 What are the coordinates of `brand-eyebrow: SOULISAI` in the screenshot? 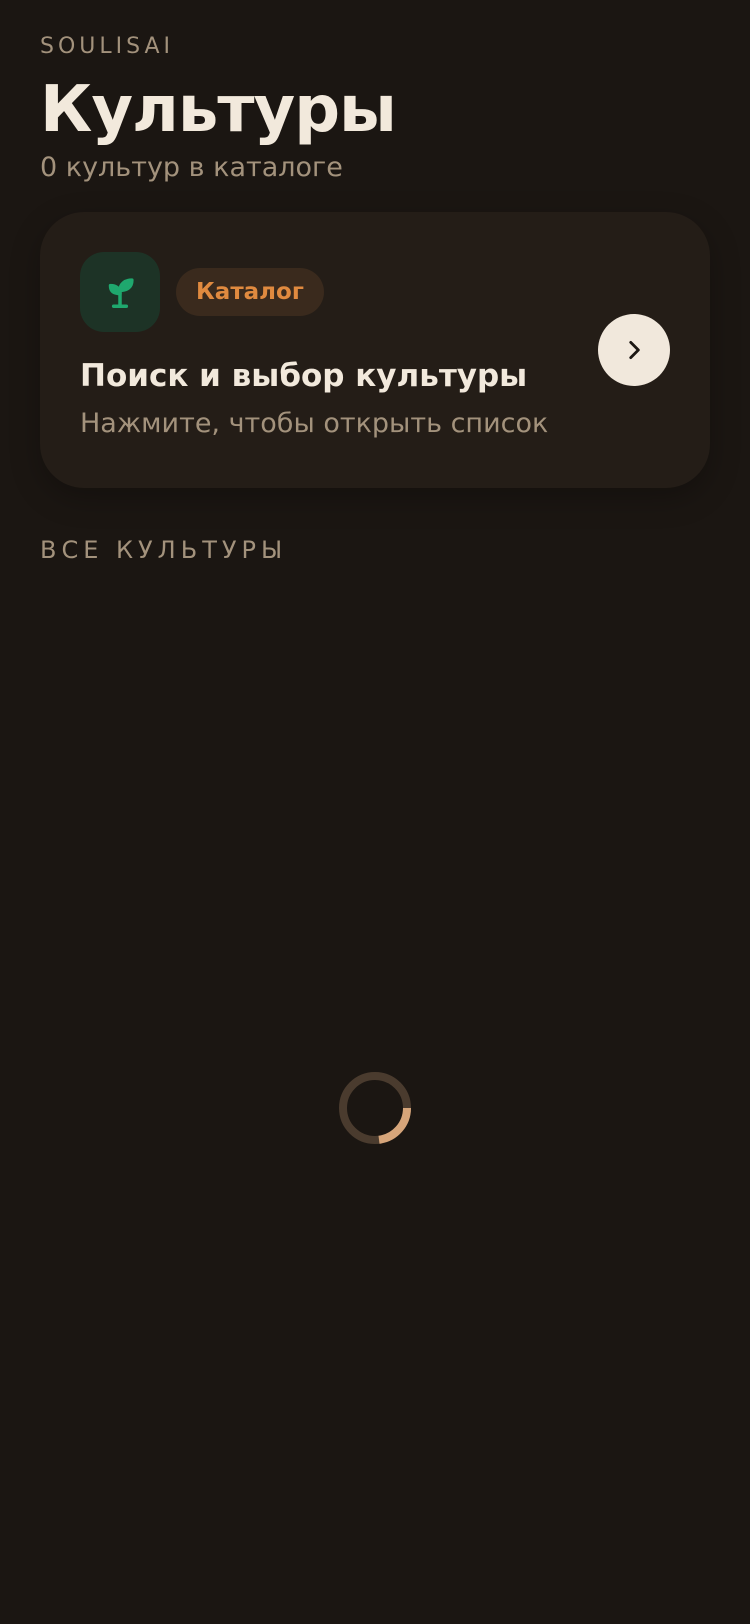 It's located at (107, 46).